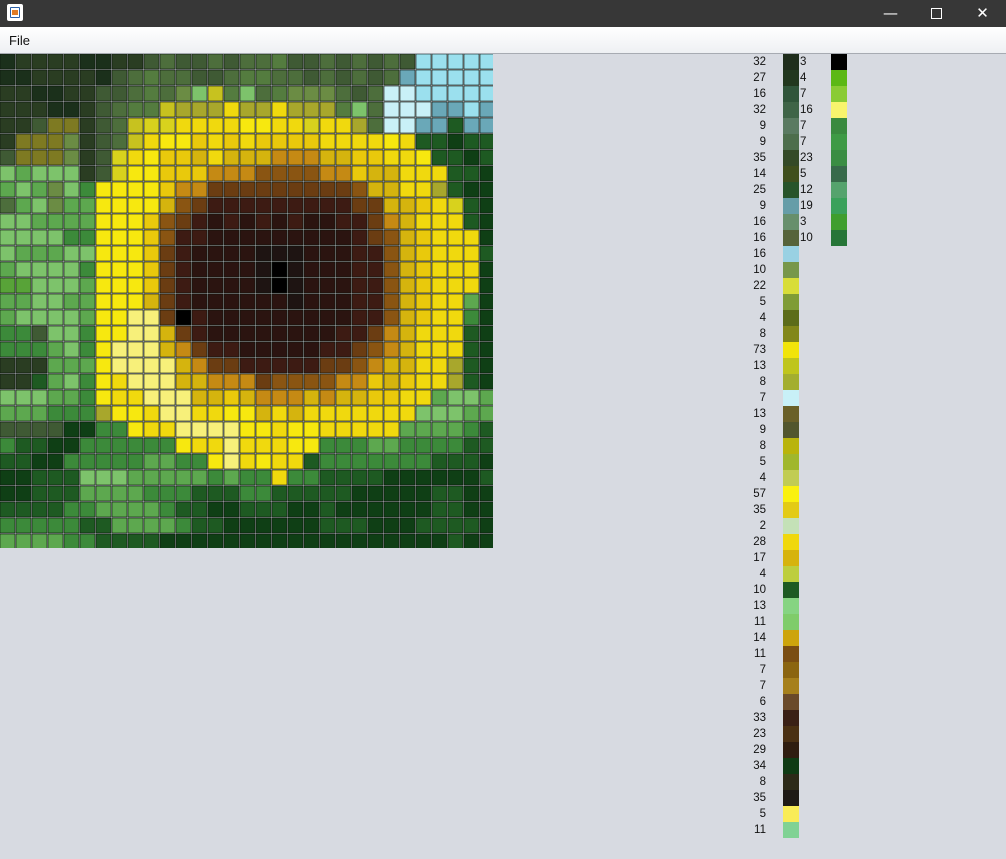 The height and width of the screenshot is (859, 1006). I want to click on minimize-button: —, so click(890, 13).